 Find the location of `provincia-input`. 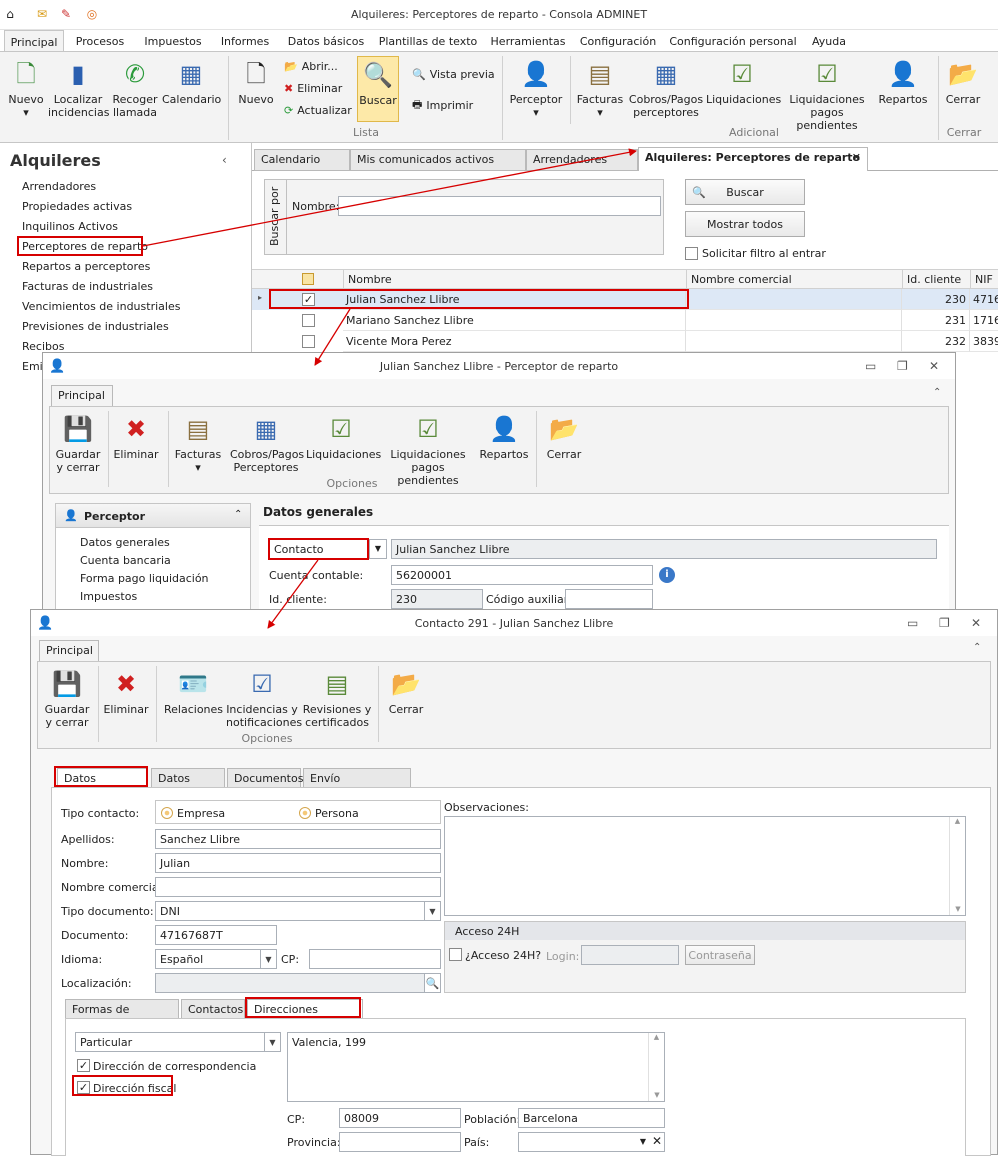

provincia-input is located at coordinates (400, 1142).